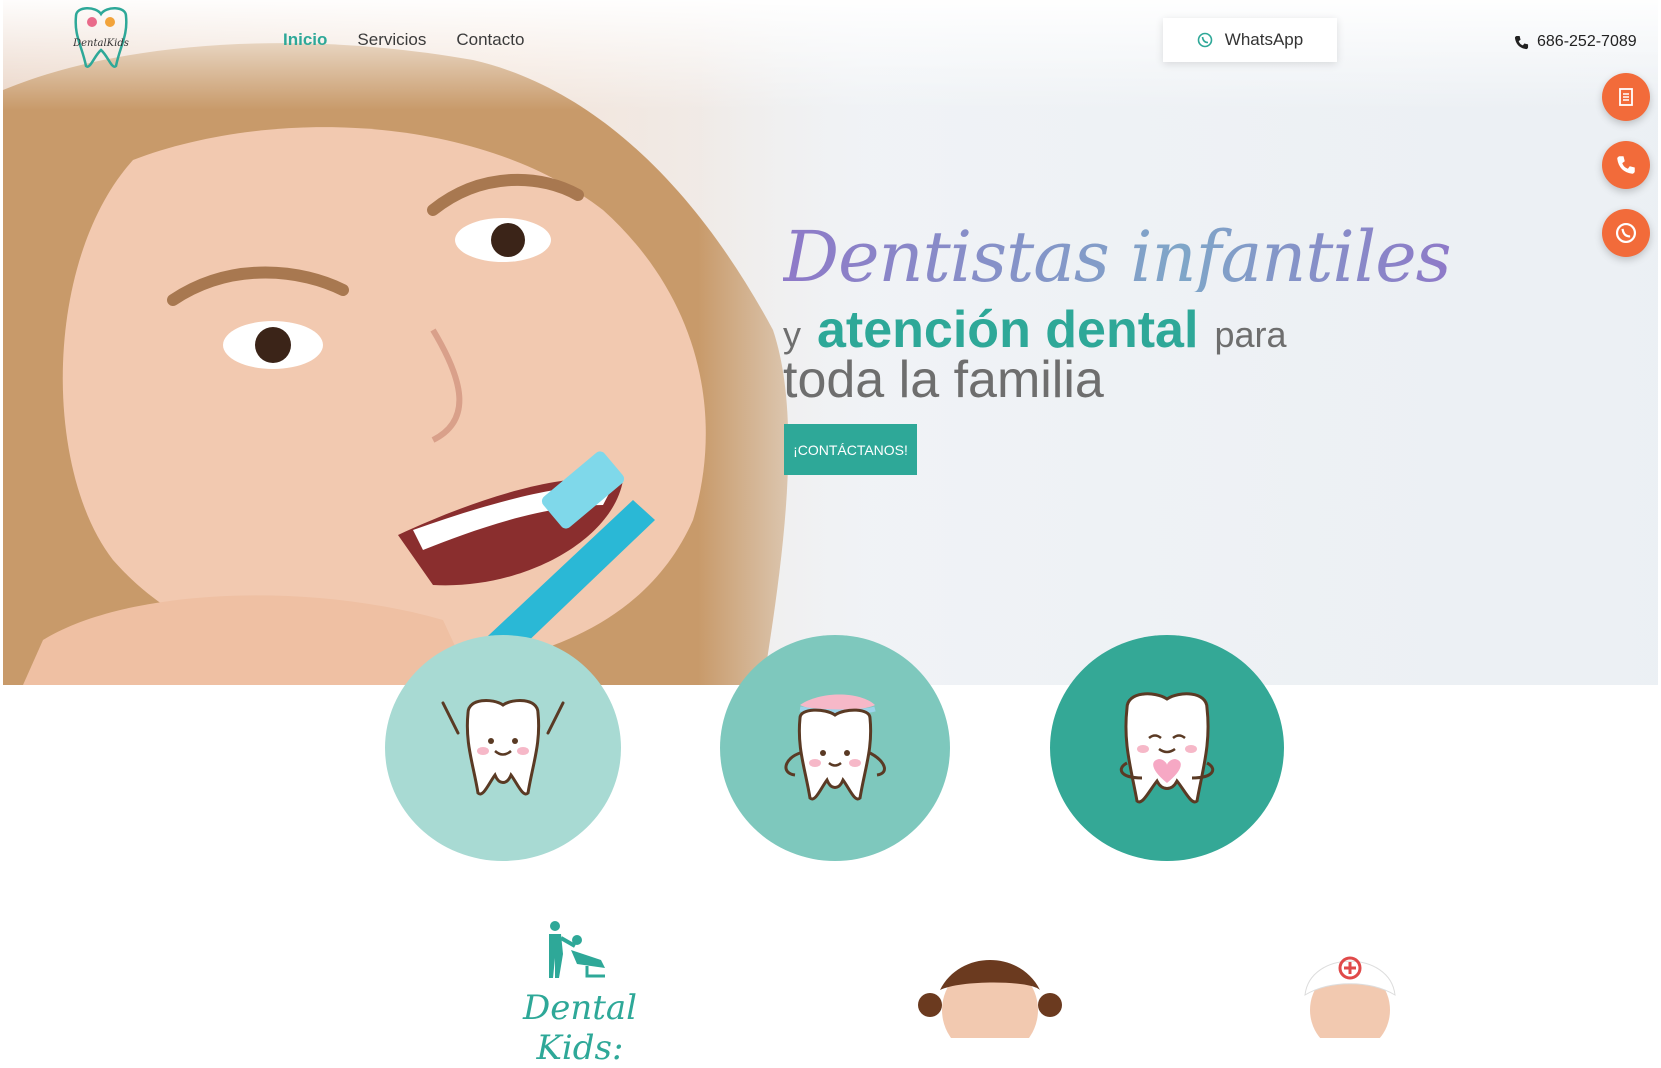  Describe the element at coordinates (577, 949) in the screenshot. I see `dentist-chair-icon` at that location.